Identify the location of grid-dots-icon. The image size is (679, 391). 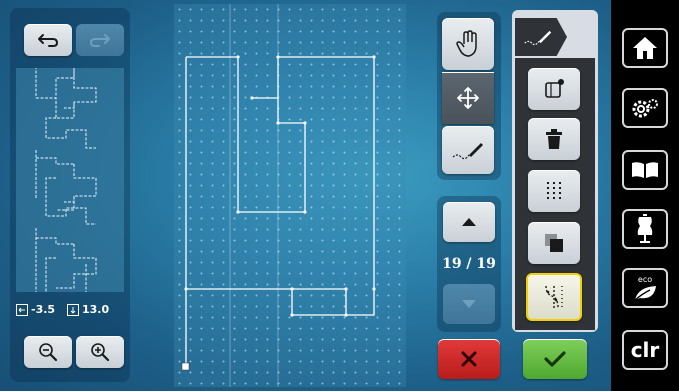
(554, 190).